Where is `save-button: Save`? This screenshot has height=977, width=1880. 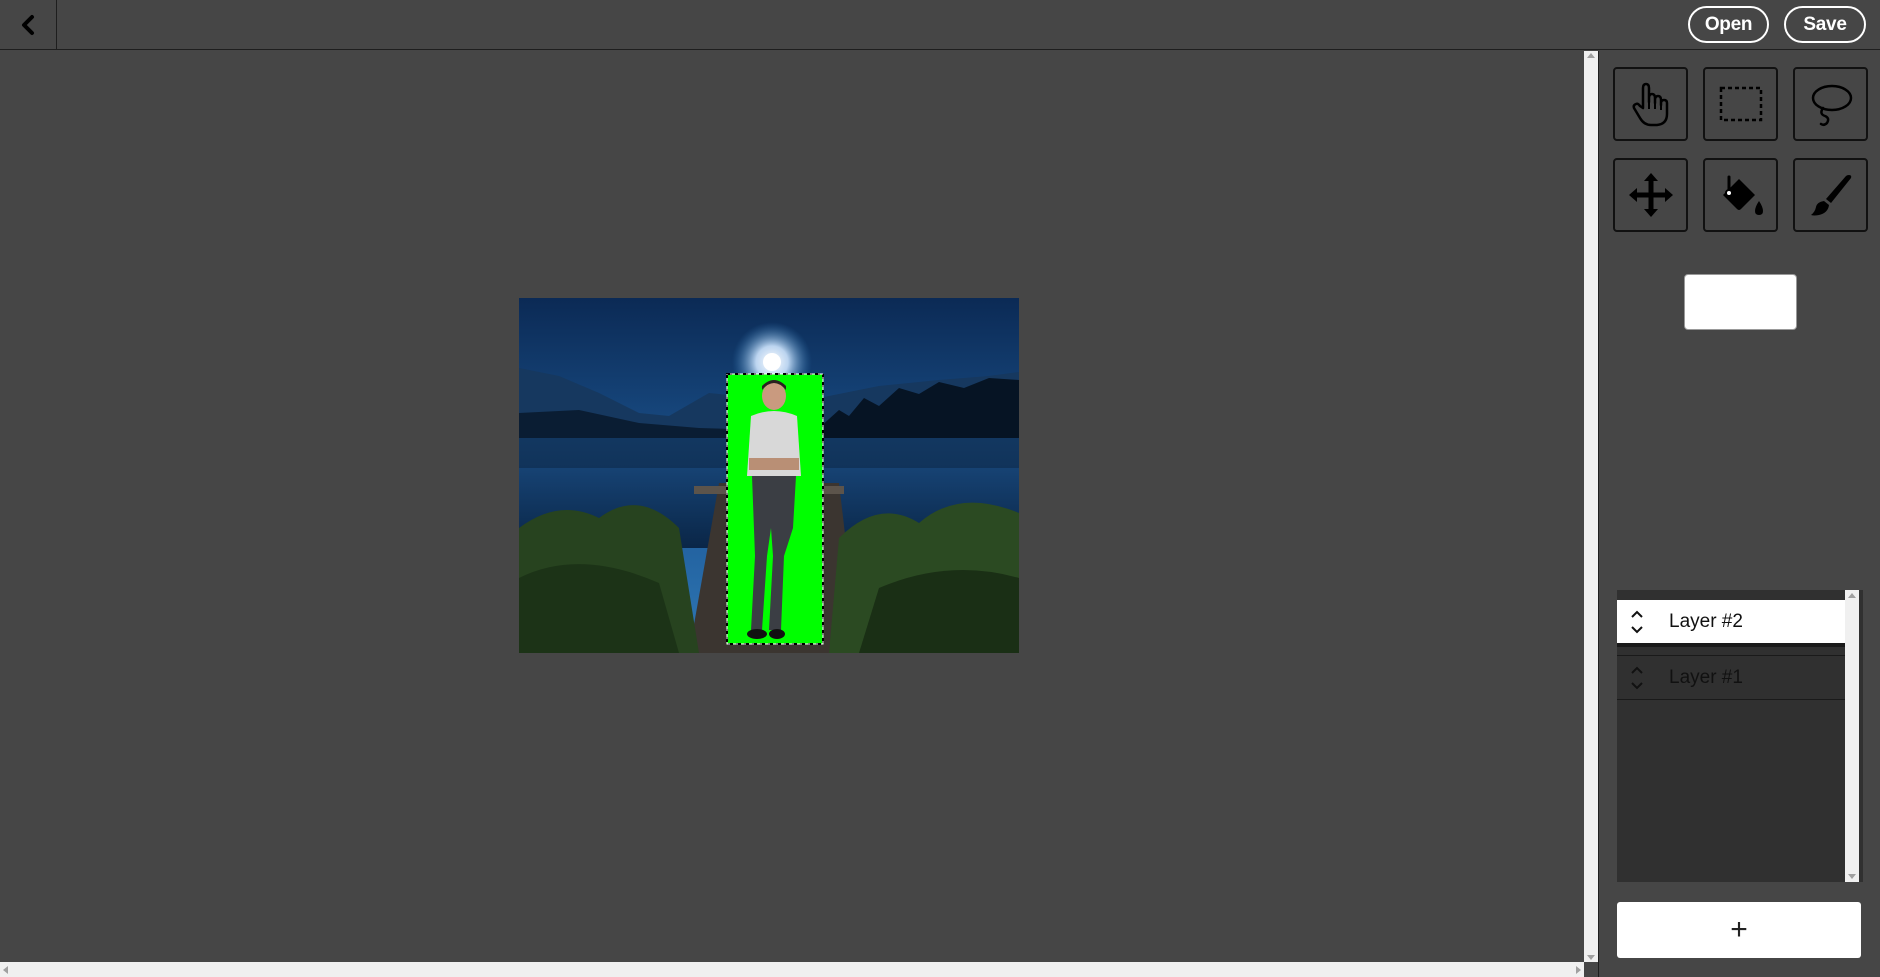 save-button: Save is located at coordinates (1825, 24).